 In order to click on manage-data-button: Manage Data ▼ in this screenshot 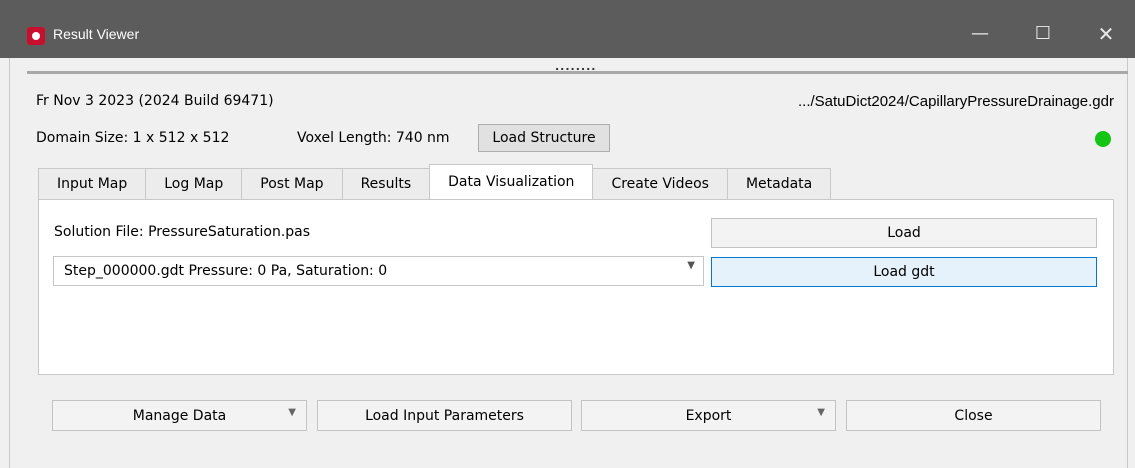, I will do `click(179, 415)`.